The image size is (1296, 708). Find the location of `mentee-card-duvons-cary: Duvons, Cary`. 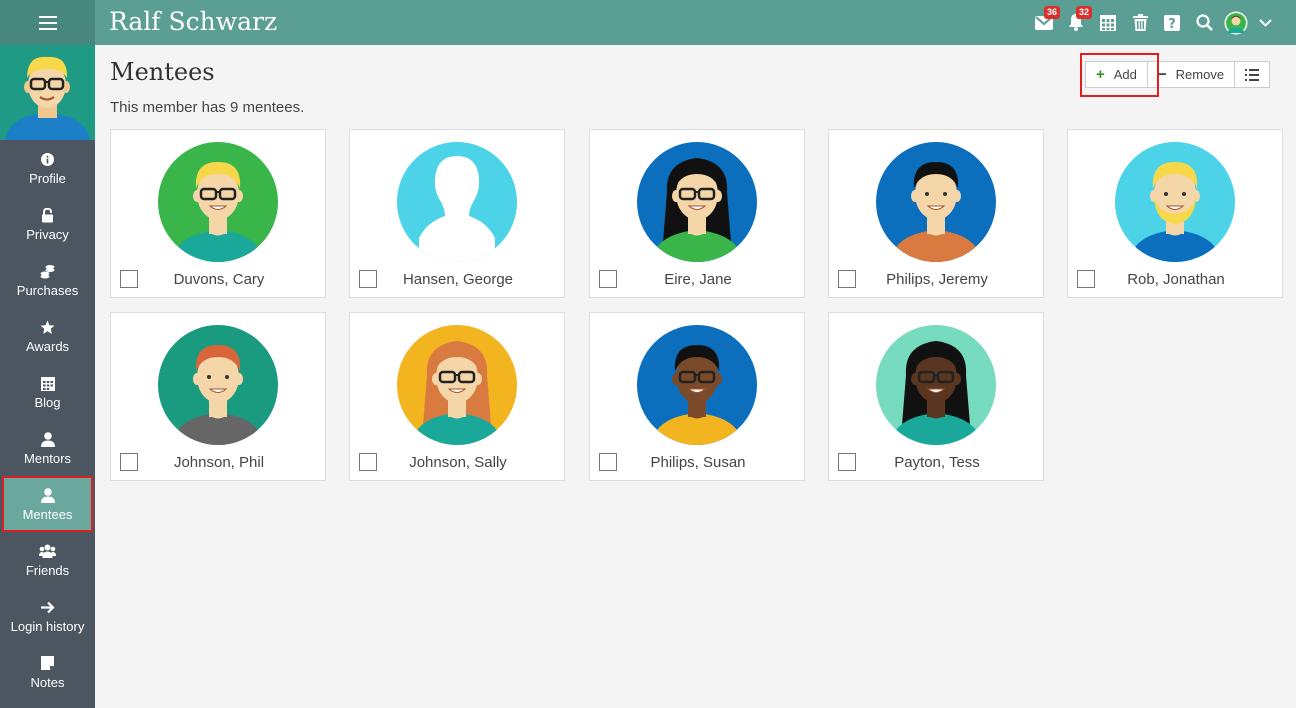

mentee-card-duvons-cary: Duvons, Cary is located at coordinates (218, 213).